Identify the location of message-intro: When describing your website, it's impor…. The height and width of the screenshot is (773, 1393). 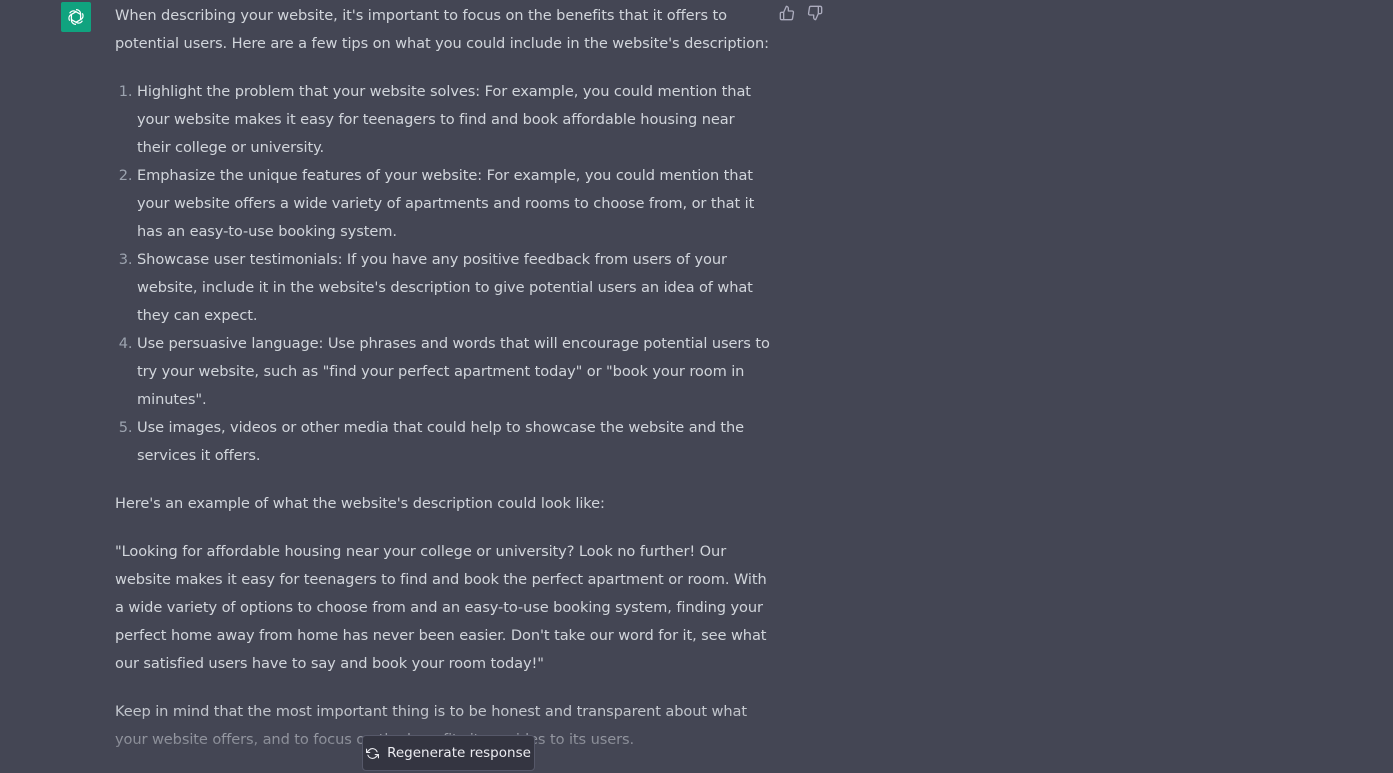
(442, 29).